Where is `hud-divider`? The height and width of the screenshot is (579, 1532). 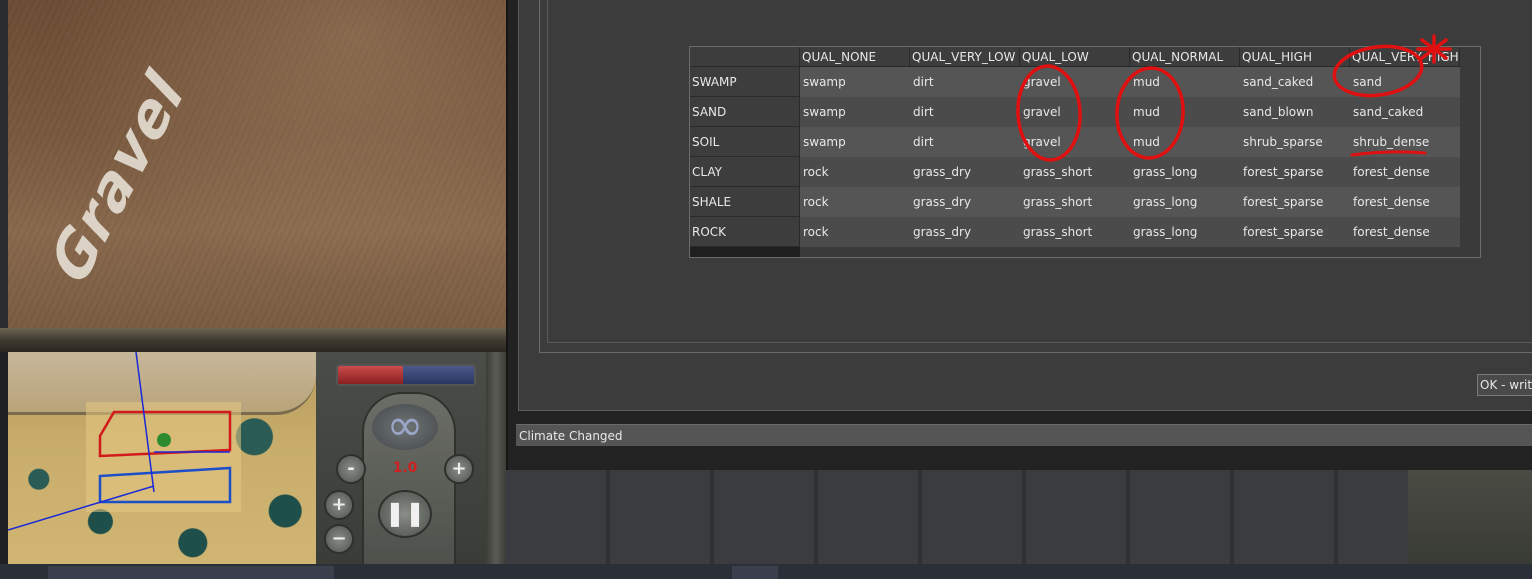
hud-divider is located at coordinates (496, 458).